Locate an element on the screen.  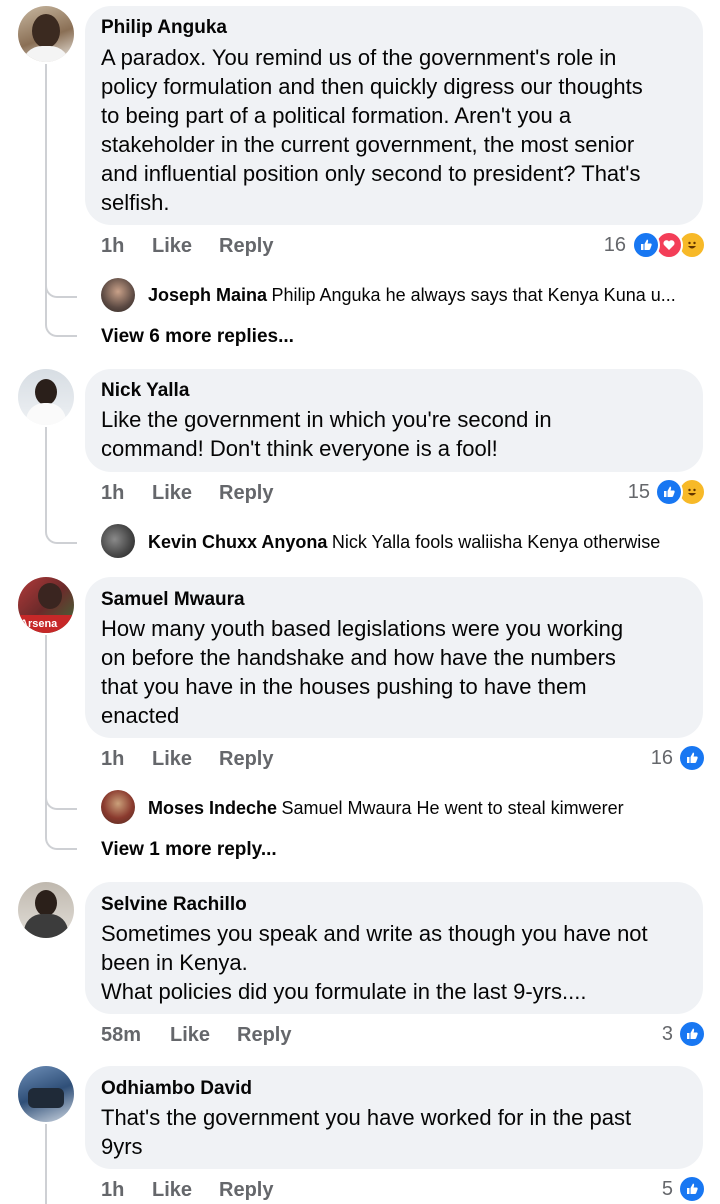
reactions-count: 15 is located at coordinates (635, 492).